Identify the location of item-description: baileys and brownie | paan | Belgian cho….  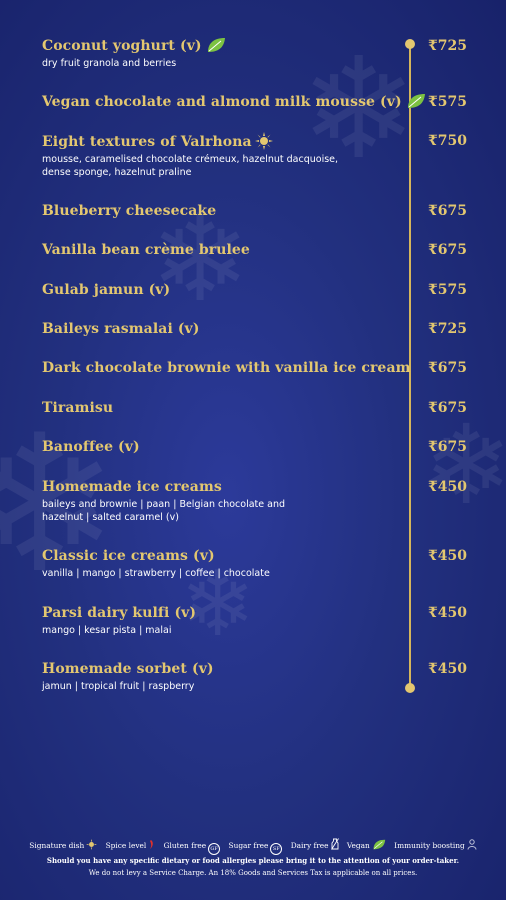
(163, 504).